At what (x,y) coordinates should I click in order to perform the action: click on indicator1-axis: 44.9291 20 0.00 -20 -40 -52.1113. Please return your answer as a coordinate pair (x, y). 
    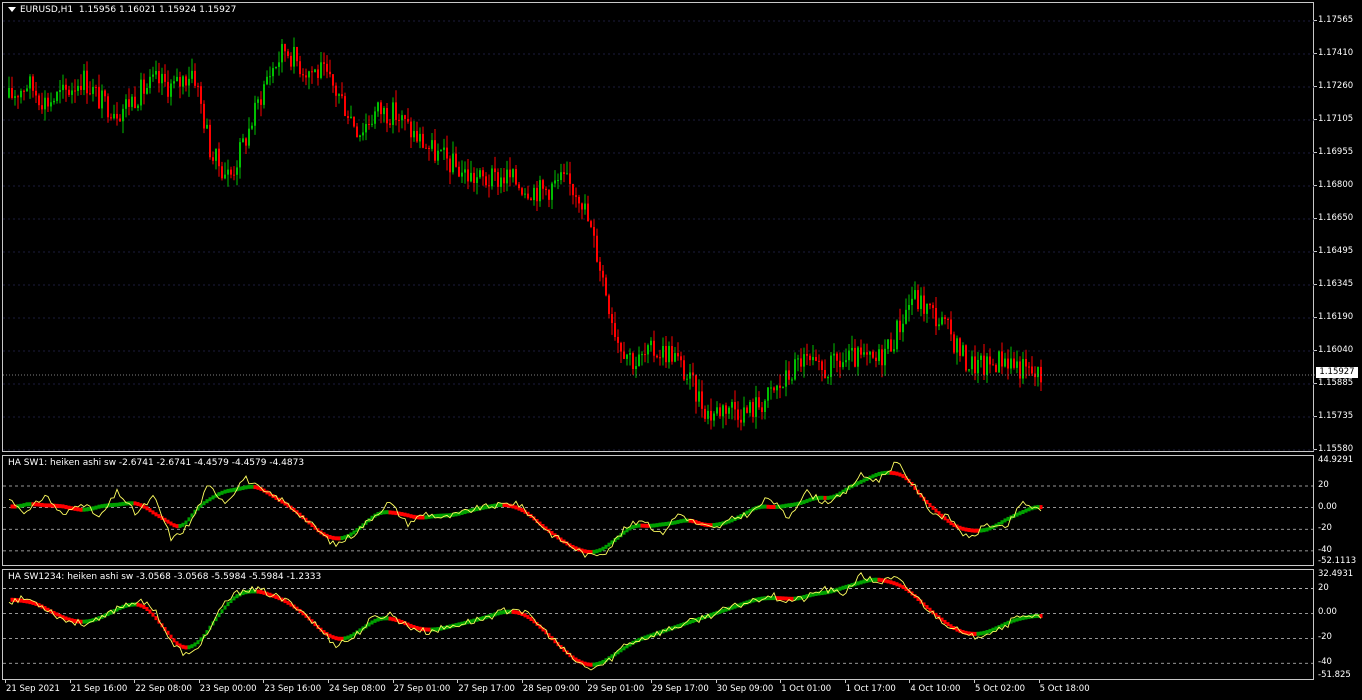
    Looking at the image, I should click on (1338, 510).